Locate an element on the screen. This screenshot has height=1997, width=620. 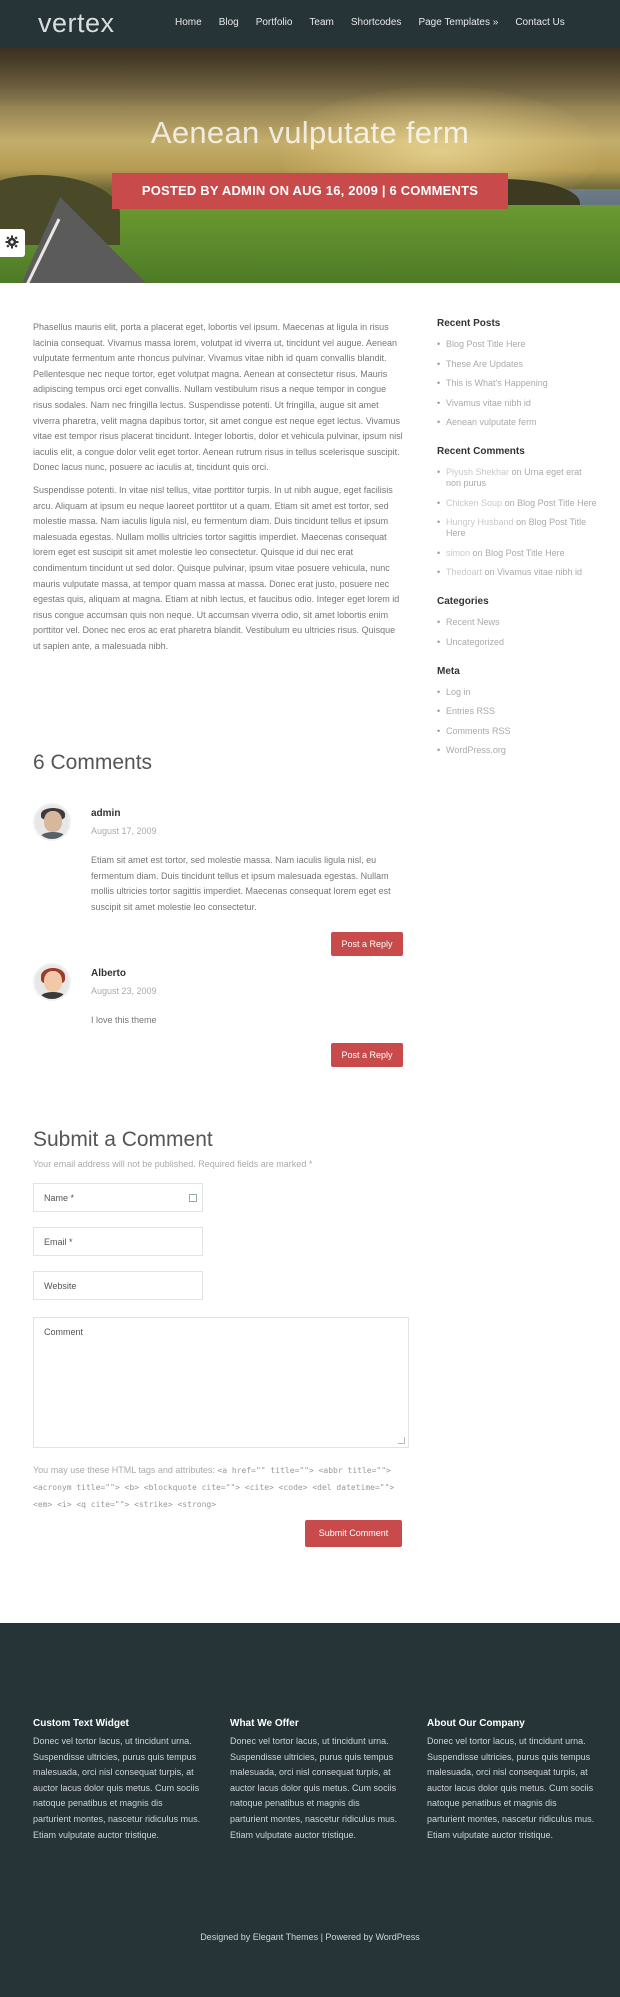
comment-author-link: Chicken Soup is located at coordinates (474, 503).